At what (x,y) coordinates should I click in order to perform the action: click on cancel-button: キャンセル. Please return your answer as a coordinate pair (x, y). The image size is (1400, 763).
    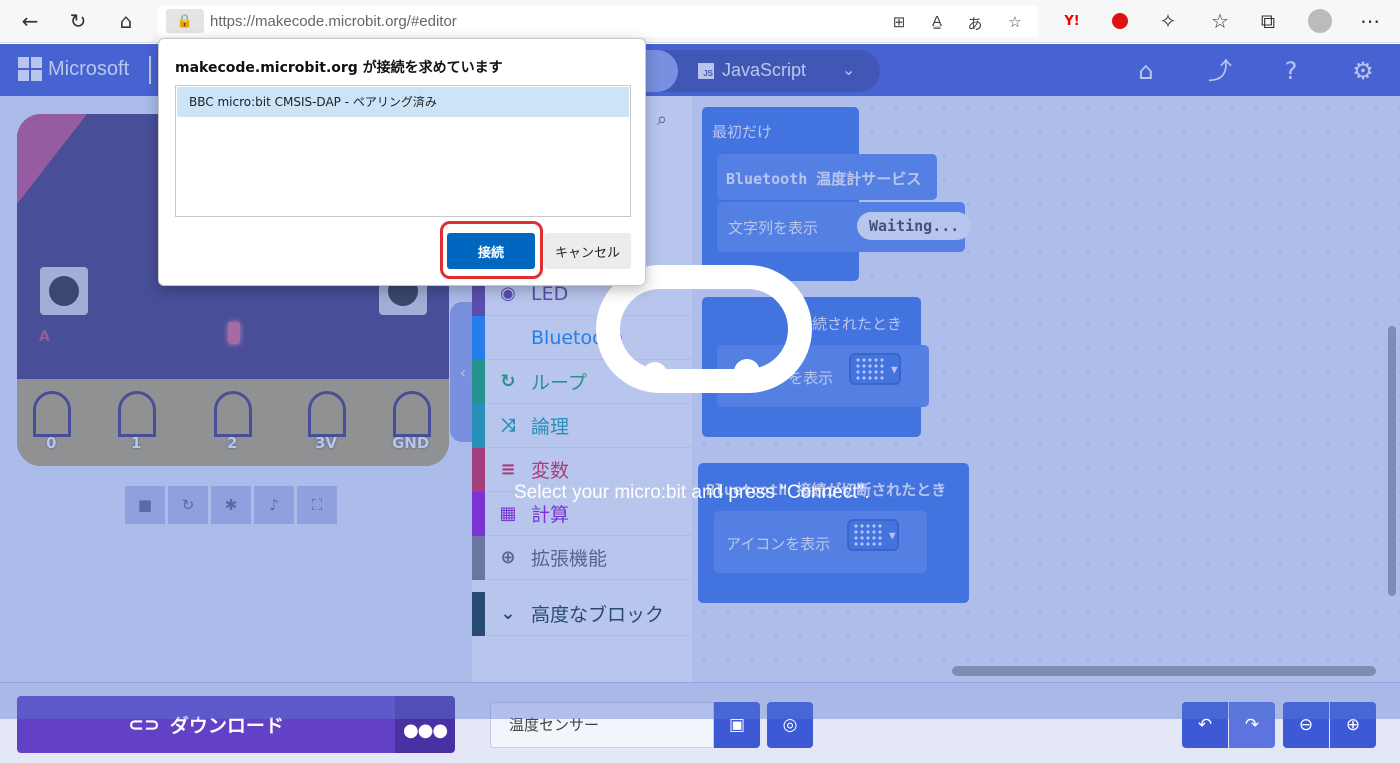
    Looking at the image, I should click on (587, 251).